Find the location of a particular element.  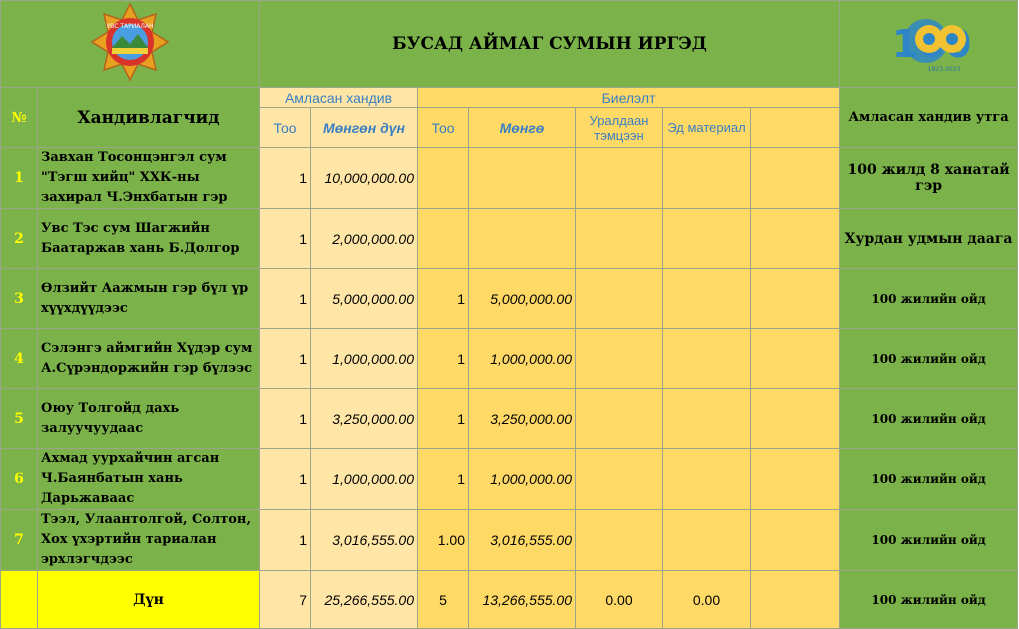

pledged-amount: 3,250,000.00 is located at coordinates (364, 418).